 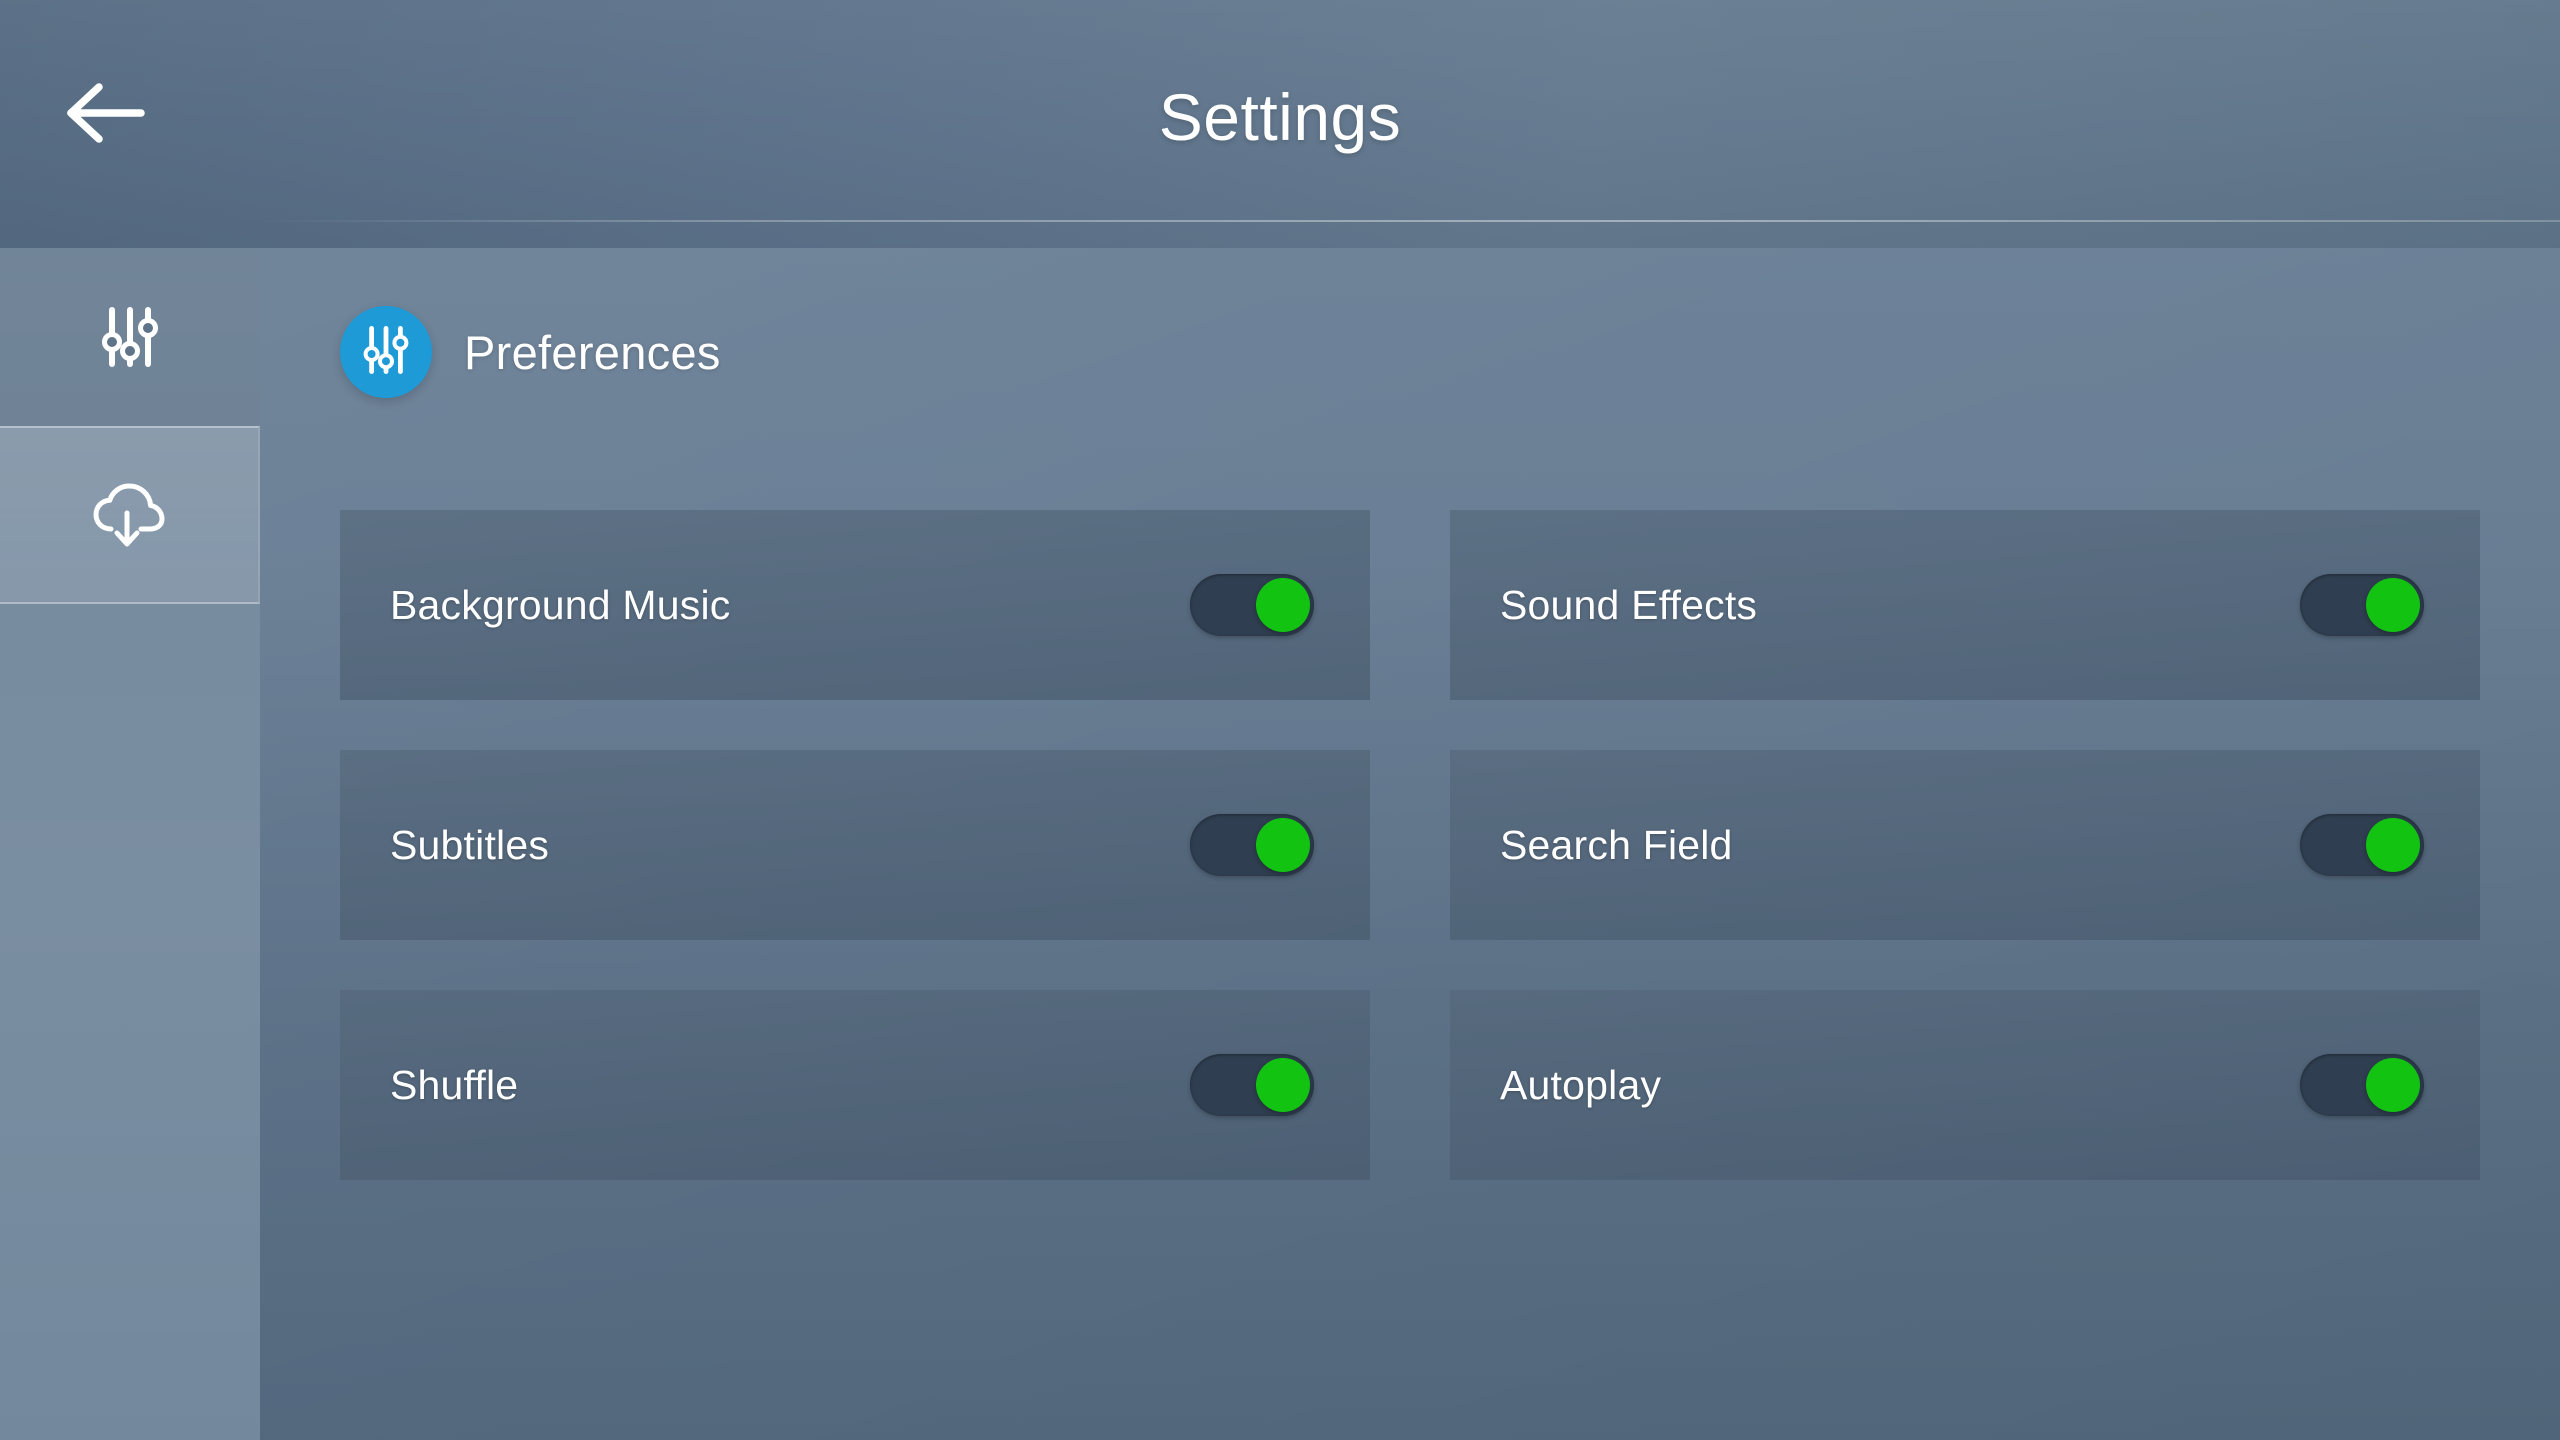 What do you see at coordinates (855, 605) in the screenshot?
I see `setting-row-background-music: Background Music` at bounding box center [855, 605].